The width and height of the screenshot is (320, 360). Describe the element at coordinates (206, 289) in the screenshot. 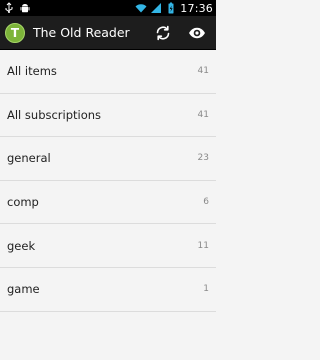

I see `unread-count: 1` at that location.